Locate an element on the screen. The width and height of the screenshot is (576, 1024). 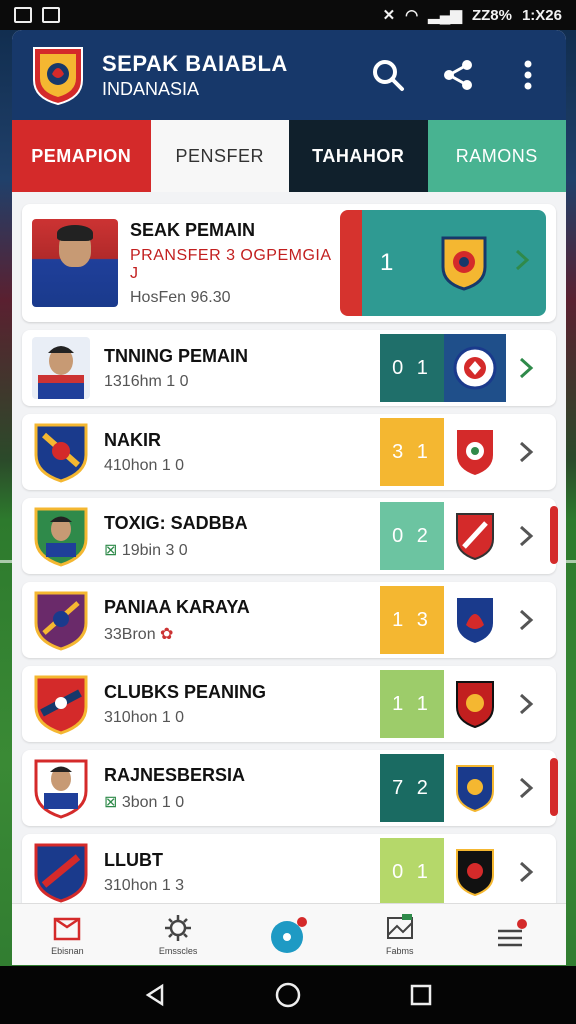
more-options-button is located at coordinates (528, 75).